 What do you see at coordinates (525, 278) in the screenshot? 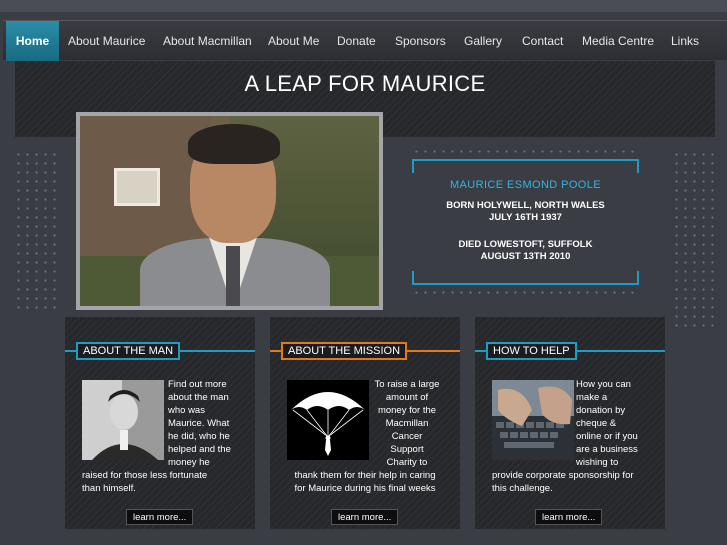
I see `bracket-bottom` at bounding box center [525, 278].